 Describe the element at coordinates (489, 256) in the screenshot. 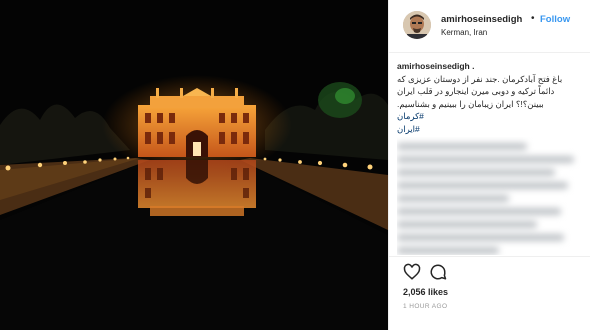

I see `actions-divider` at that location.